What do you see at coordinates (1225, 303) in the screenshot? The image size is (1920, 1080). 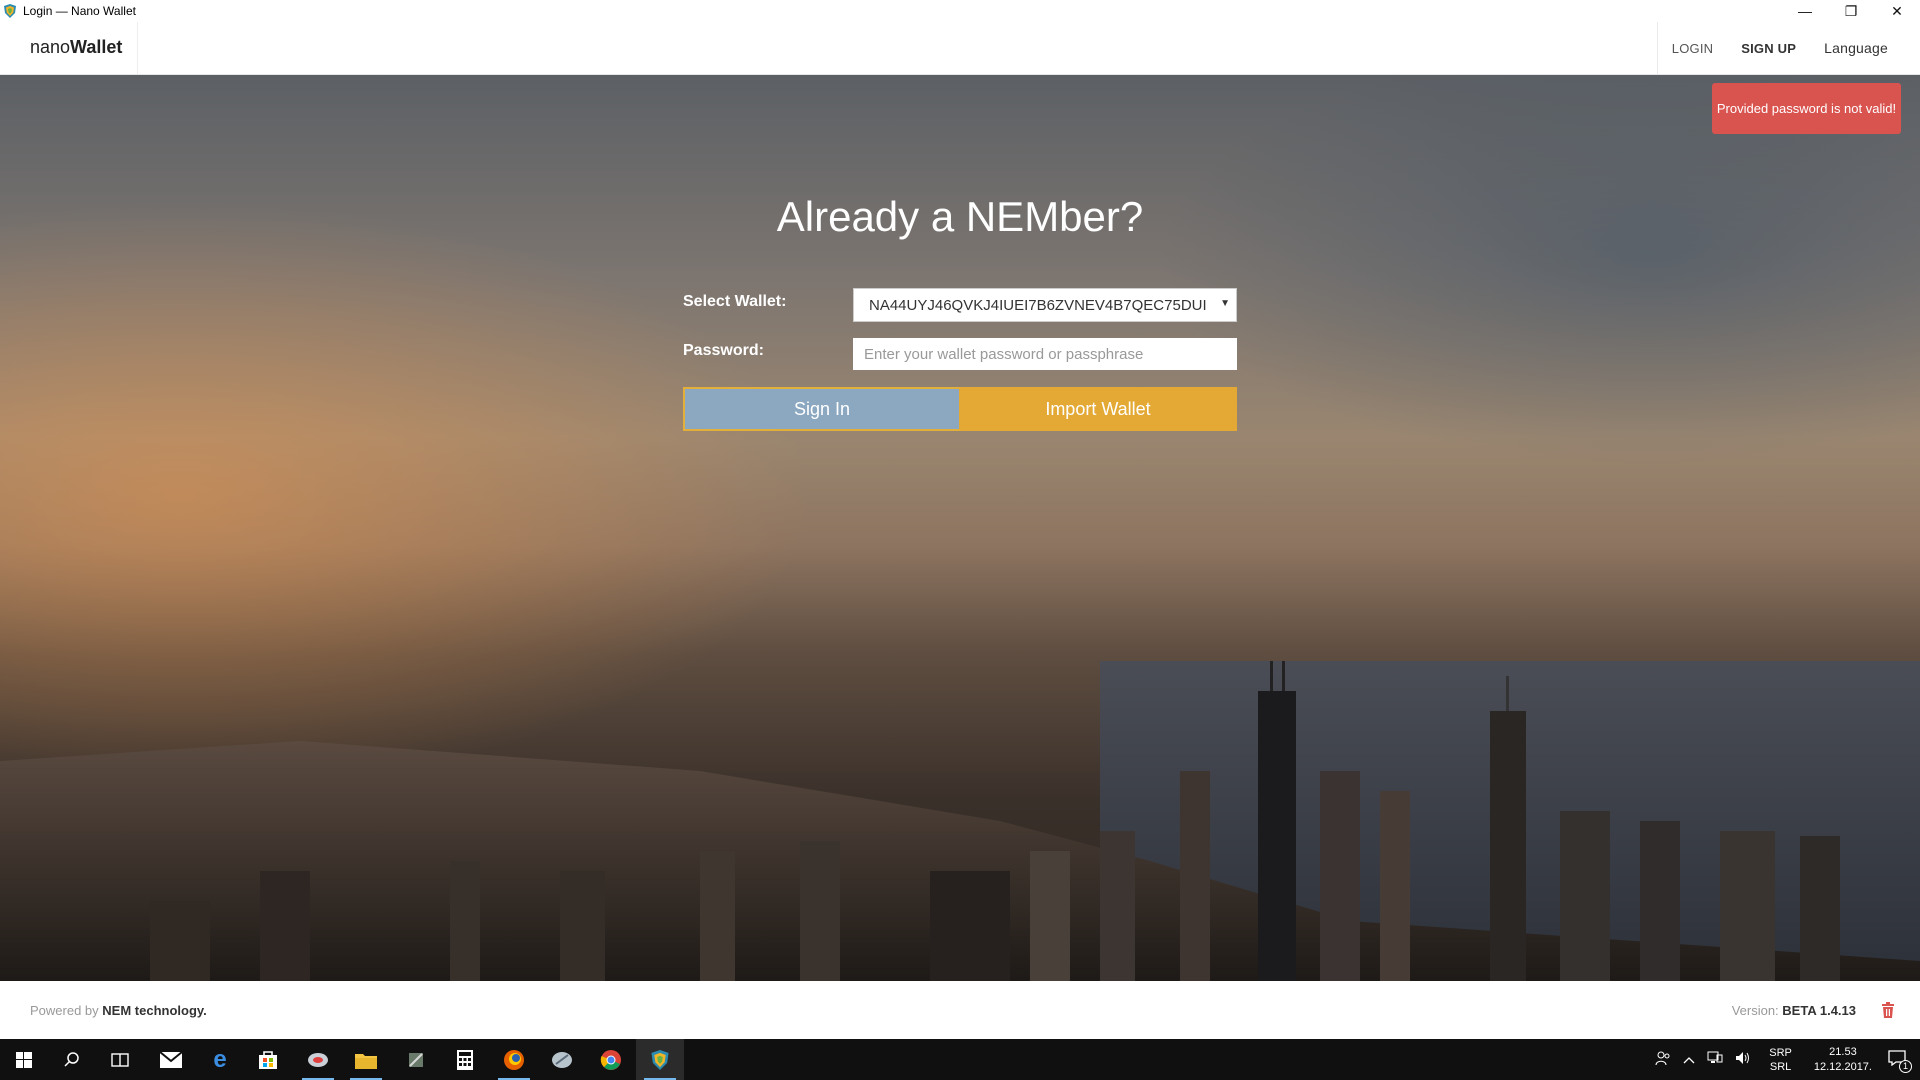 I see `dropdown-caret-icon: ▼` at bounding box center [1225, 303].